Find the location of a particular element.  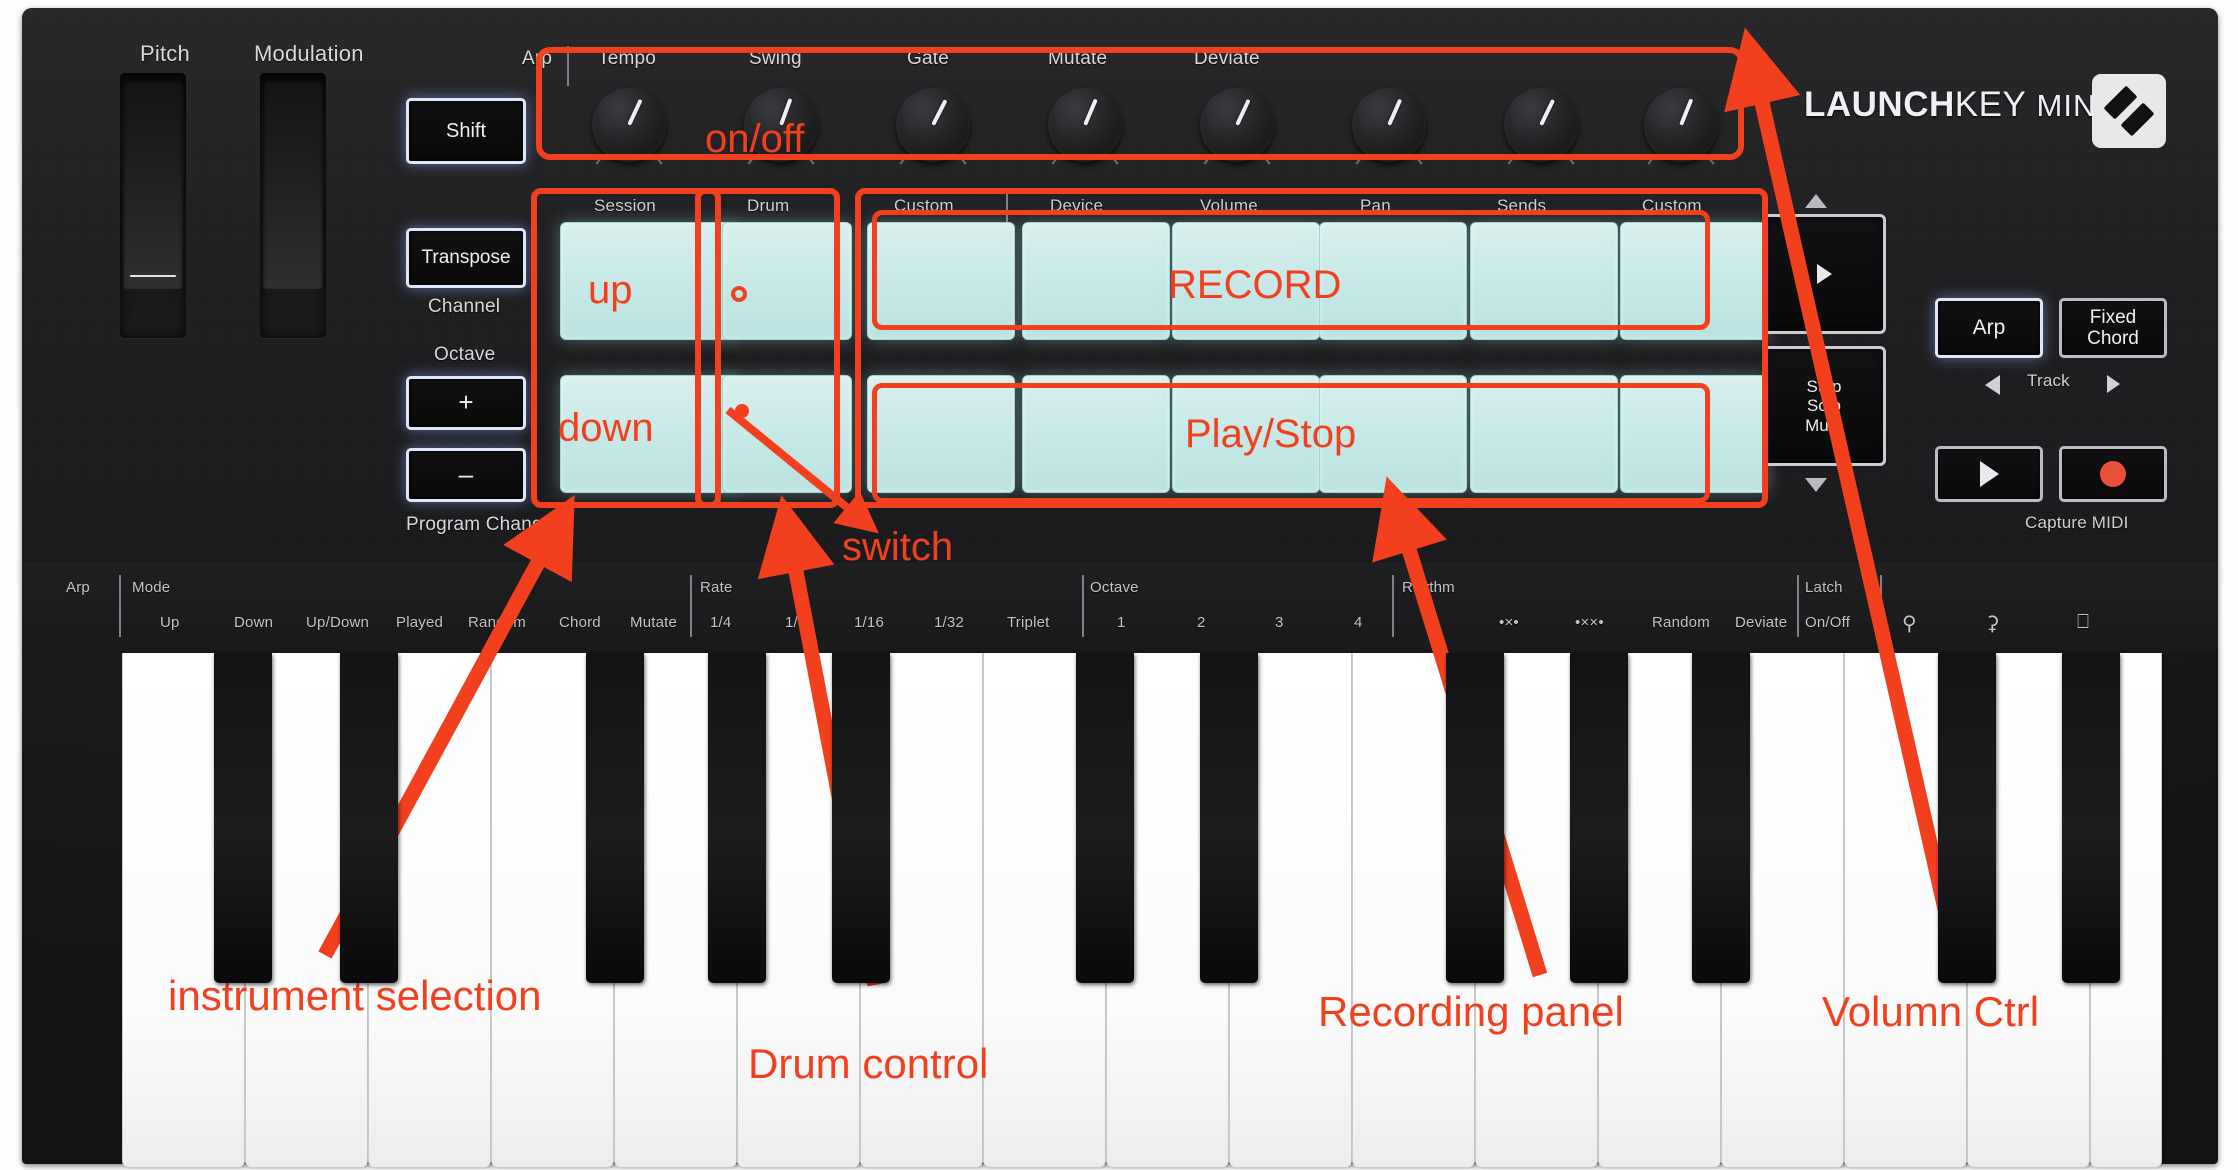

track-prev-icon is located at coordinates (1992, 385).